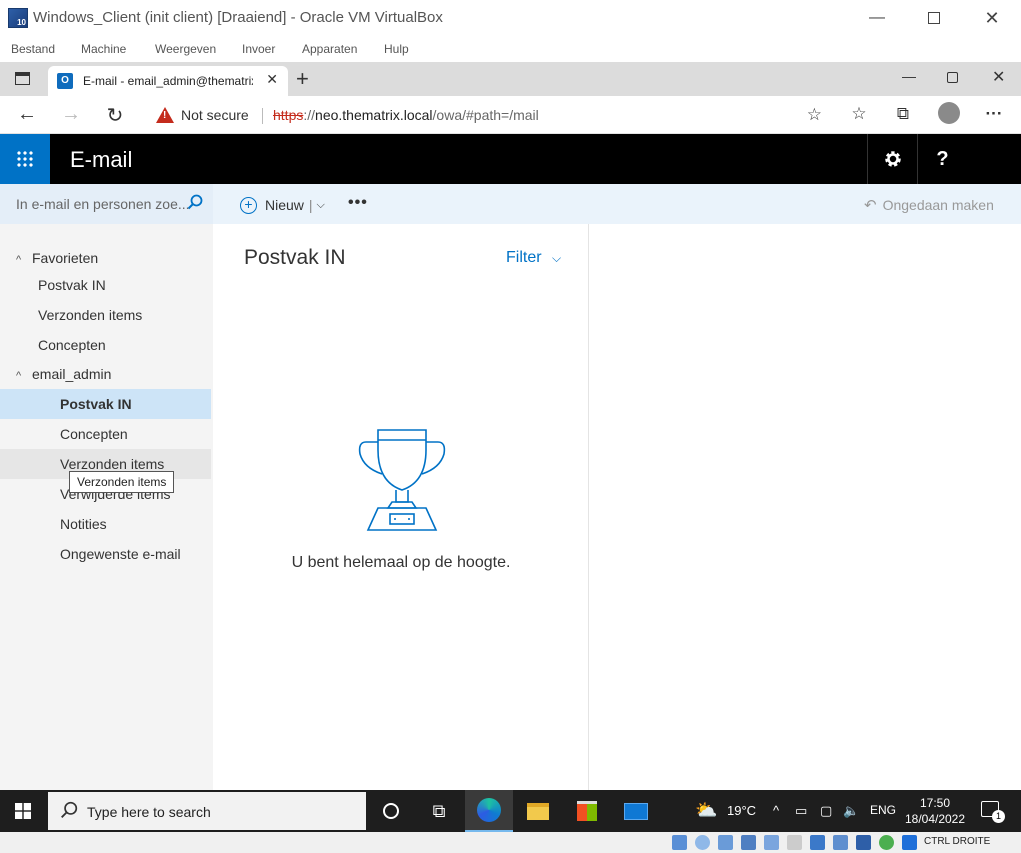 Image resolution: width=1021 pixels, height=853 pixels. What do you see at coordinates (741, 810) in the screenshot?
I see `weather-temp: 19°C` at bounding box center [741, 810].